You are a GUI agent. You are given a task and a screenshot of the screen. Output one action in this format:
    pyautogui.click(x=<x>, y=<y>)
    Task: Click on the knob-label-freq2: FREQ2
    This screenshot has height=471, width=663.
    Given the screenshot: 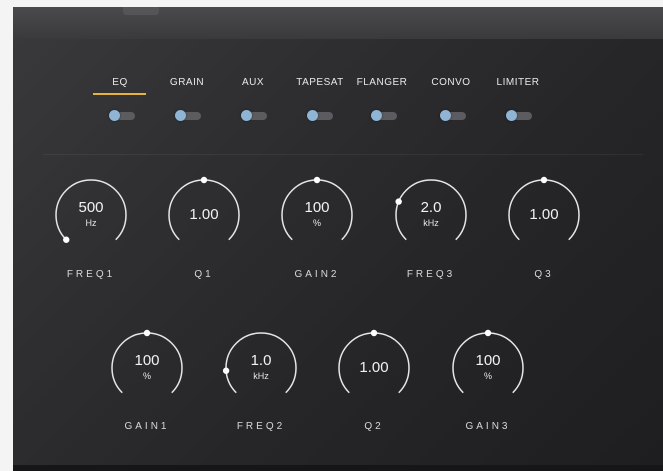 What is the action you would take?
    pyautogui.click(x=261, y=426)
    